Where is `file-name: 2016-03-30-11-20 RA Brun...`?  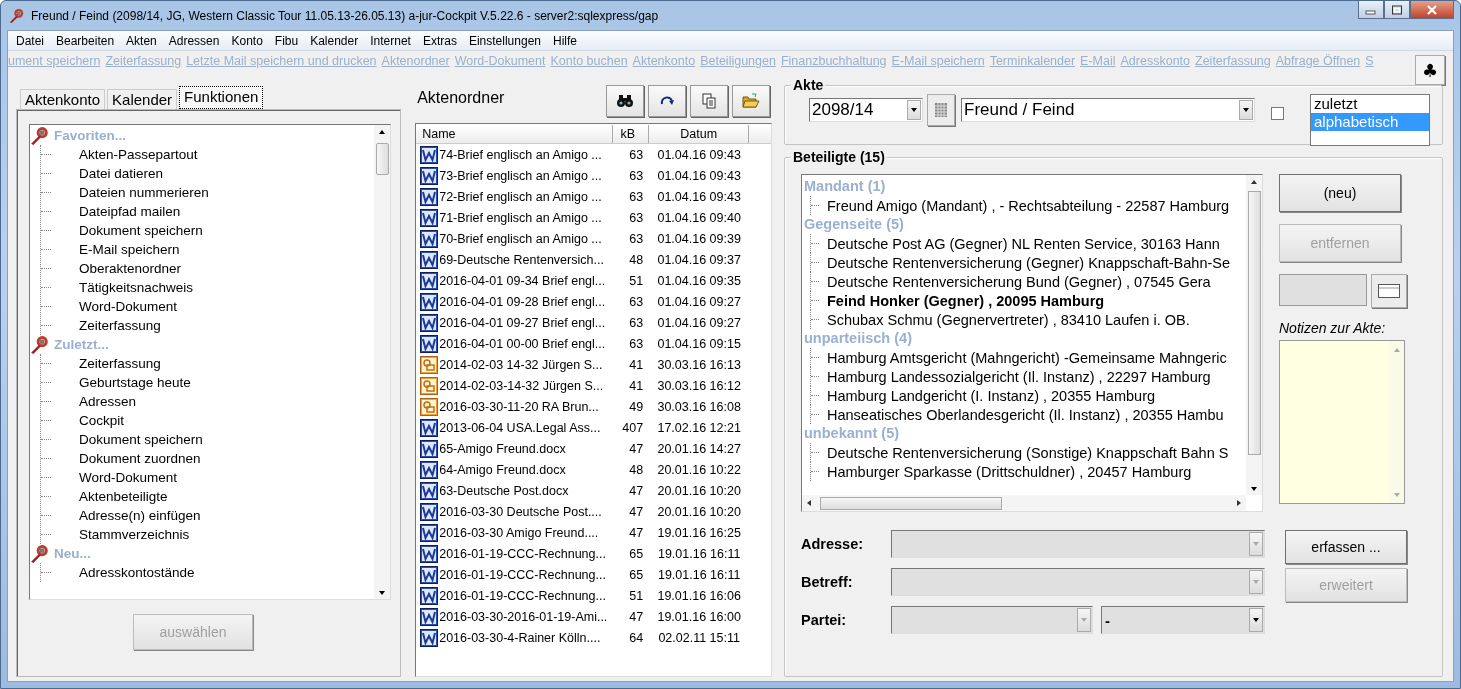 file-name: 2016-03-30-11-20 RA Brun... is located at coordinates (519, 406).